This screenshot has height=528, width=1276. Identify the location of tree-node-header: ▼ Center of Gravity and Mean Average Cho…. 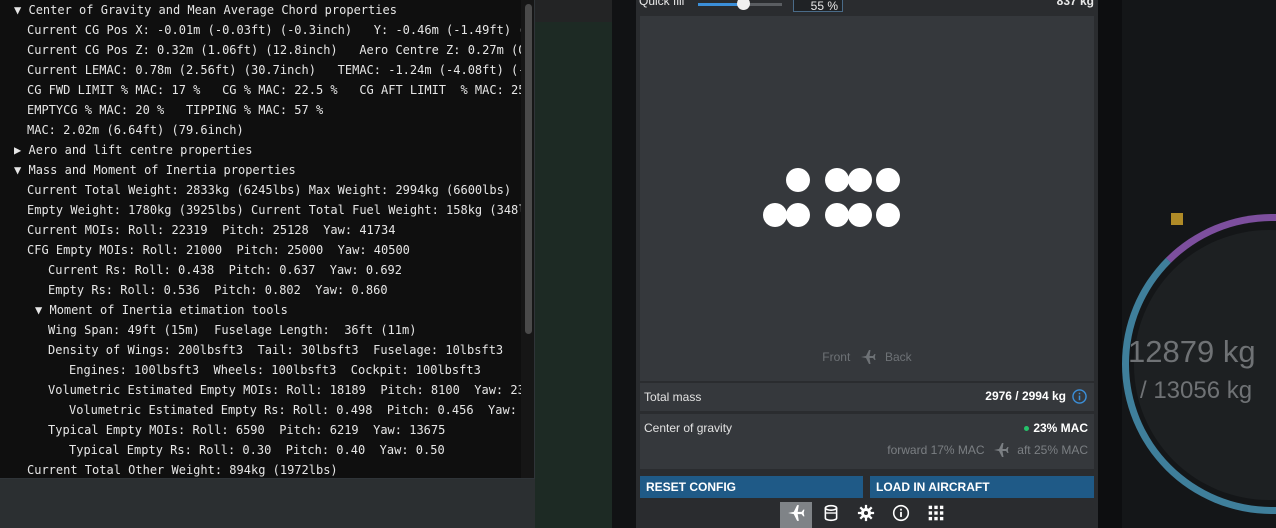
(205, 10).